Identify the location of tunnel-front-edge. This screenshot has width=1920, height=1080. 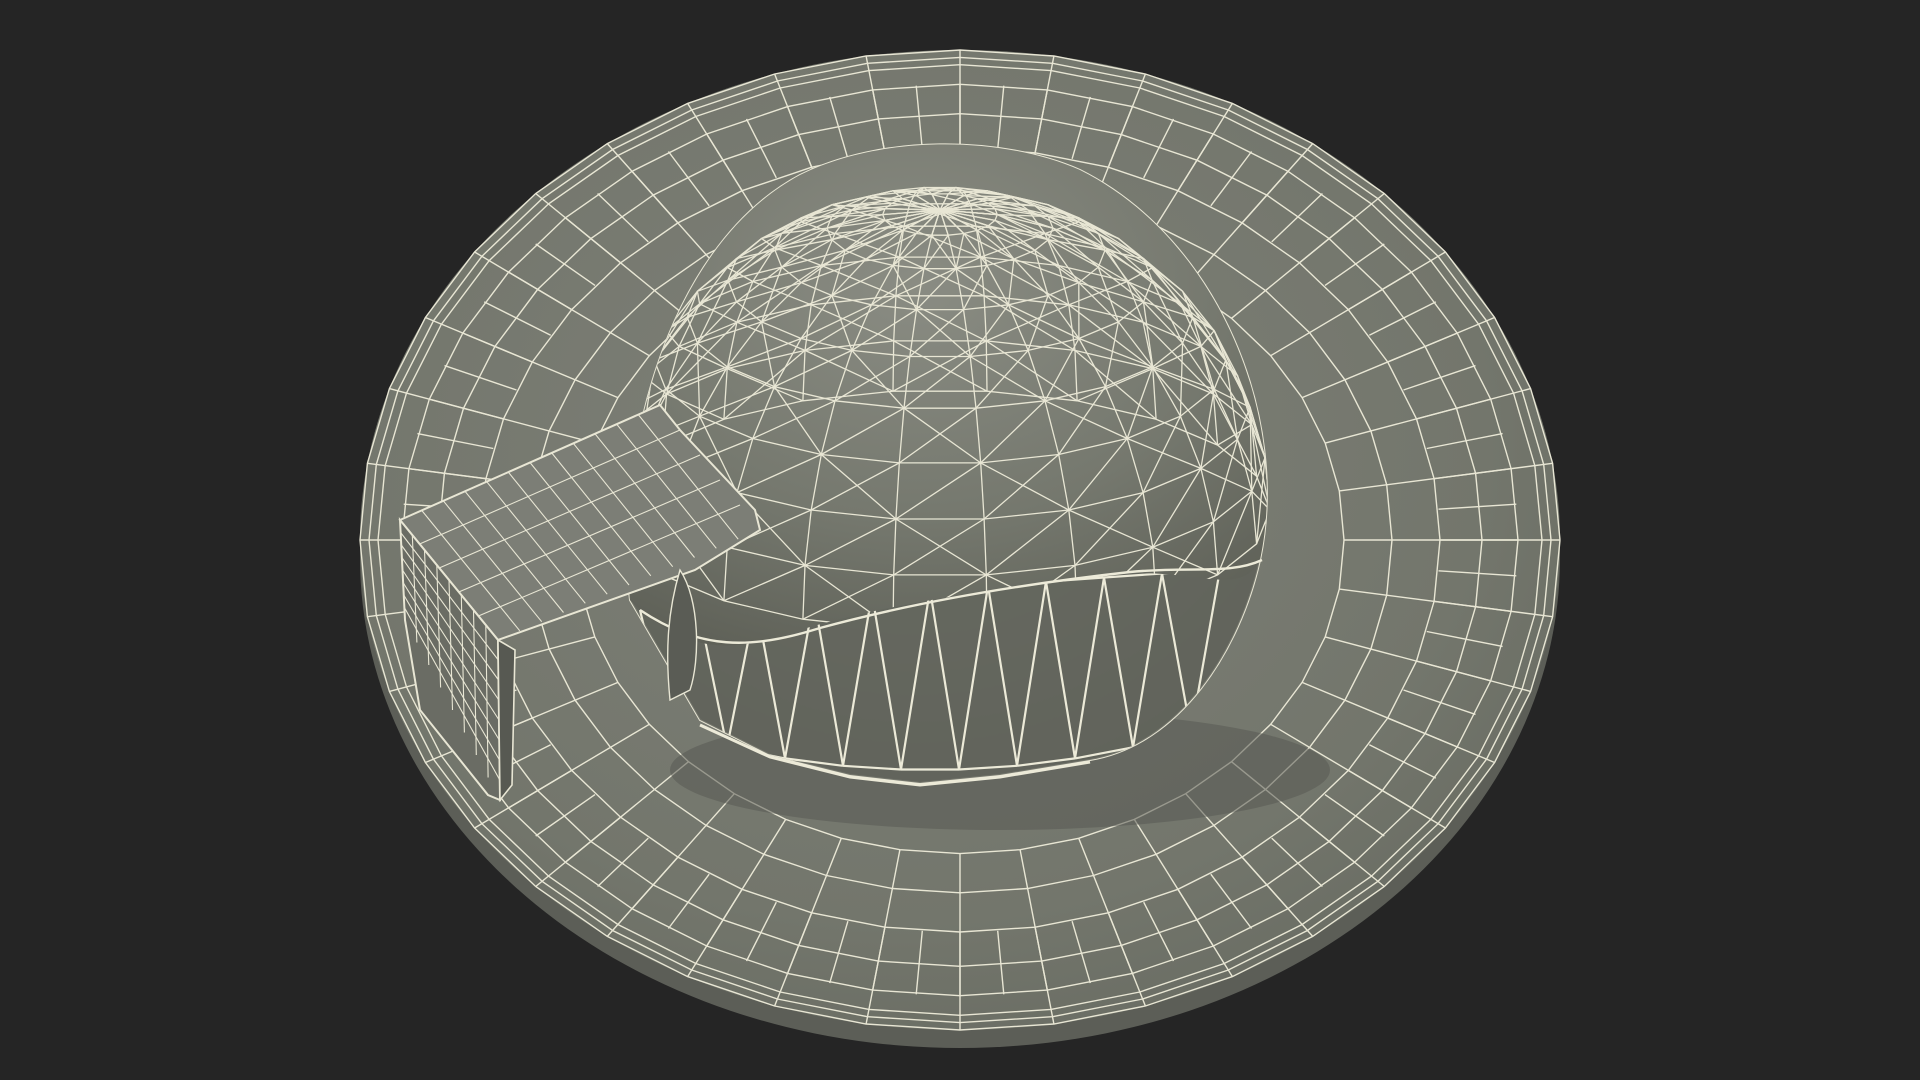
(506, 720).